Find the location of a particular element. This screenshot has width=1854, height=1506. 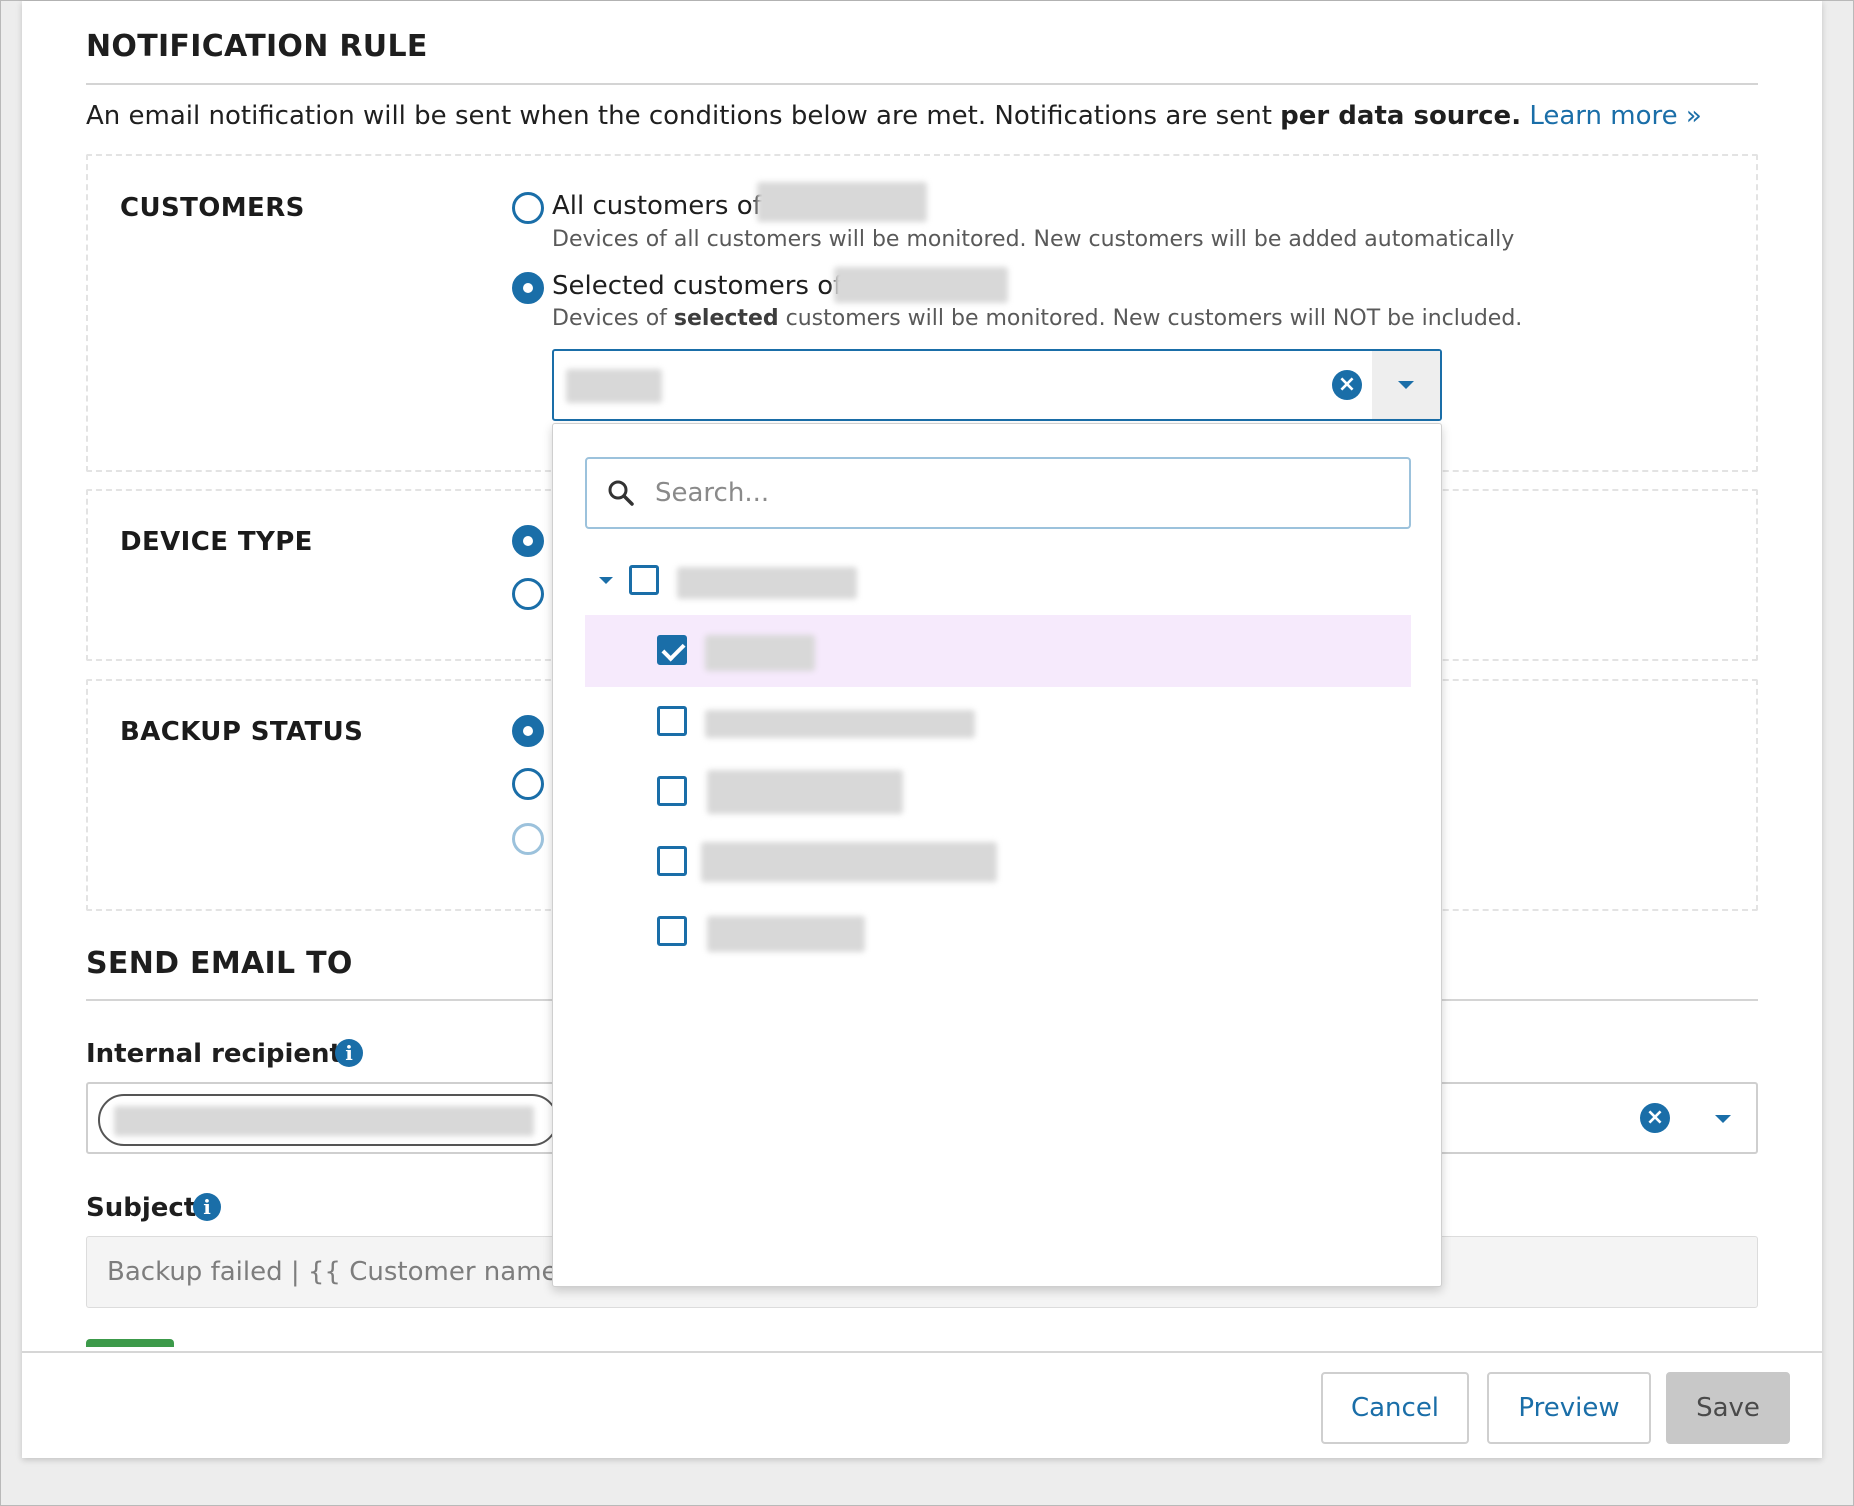

selected-help-bold: selected is located at coordinates (726, 318).